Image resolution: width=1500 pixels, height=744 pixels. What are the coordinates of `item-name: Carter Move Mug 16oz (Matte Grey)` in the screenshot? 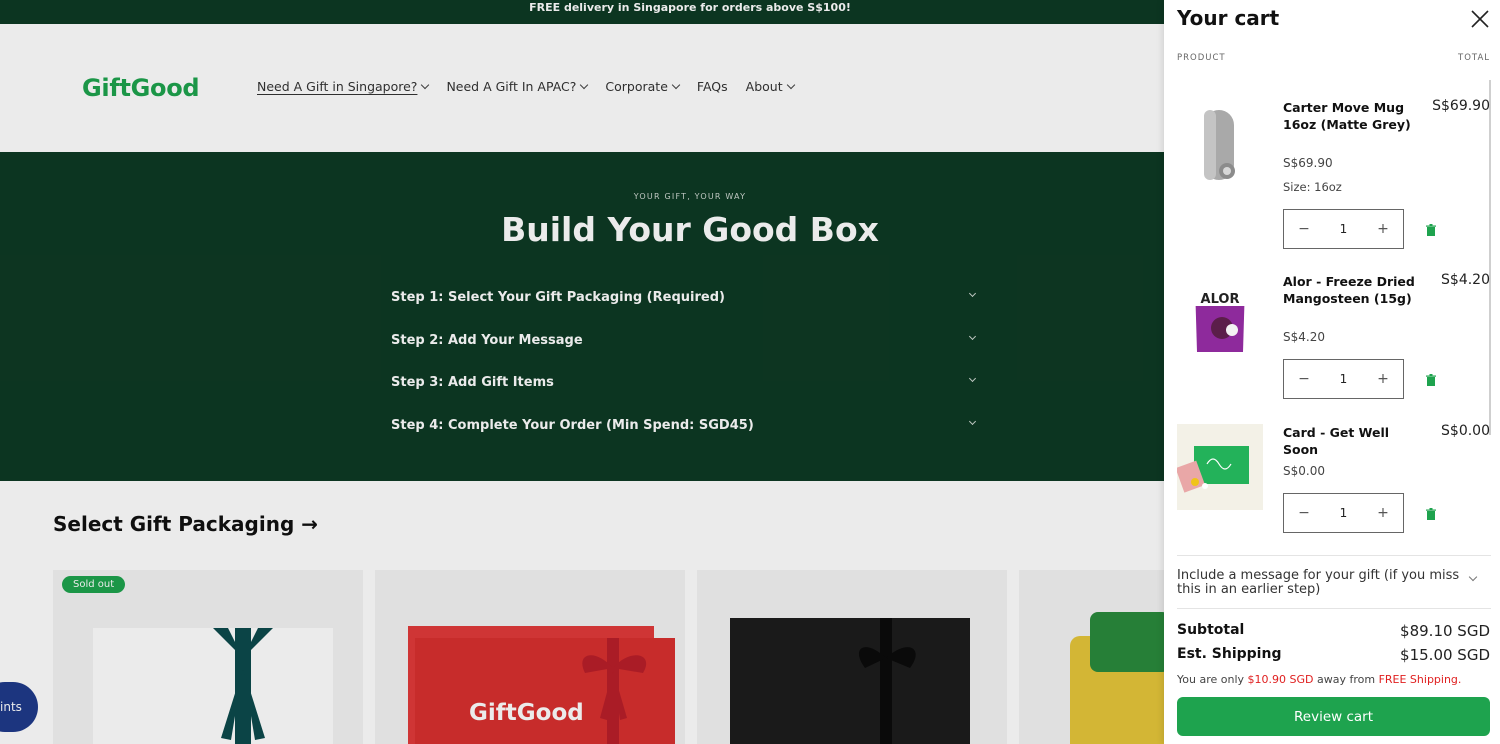 It's located at (1349, 116).